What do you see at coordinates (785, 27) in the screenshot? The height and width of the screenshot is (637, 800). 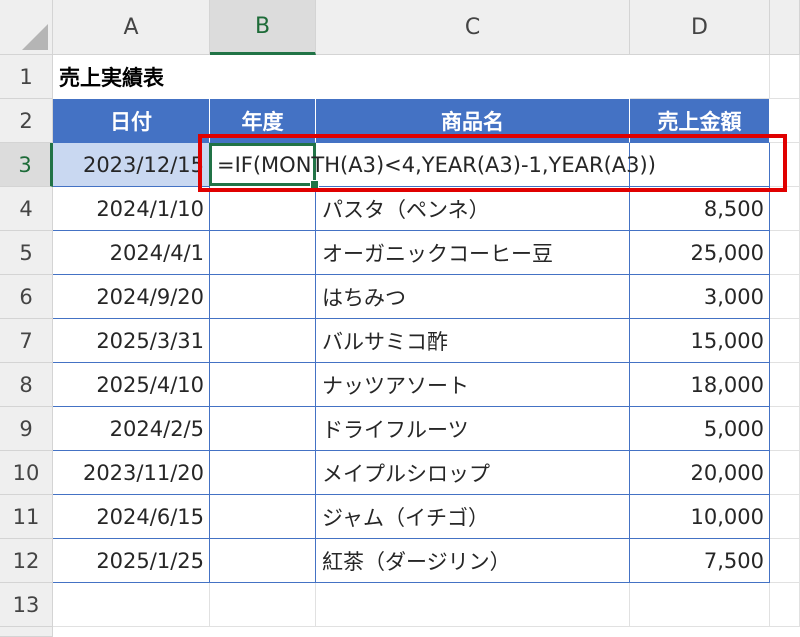 I see `column-header-e` at bounding box center [785, 27].